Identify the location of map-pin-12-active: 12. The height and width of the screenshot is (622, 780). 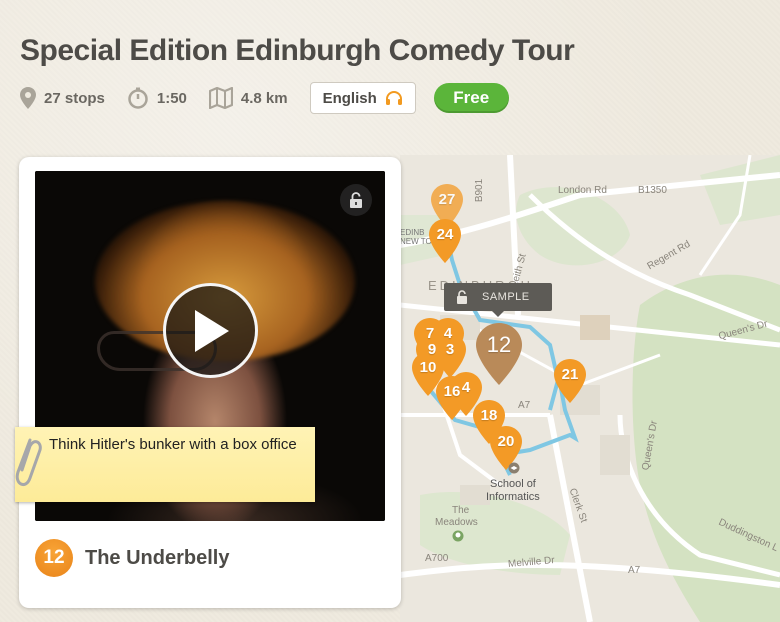
(499, 354).